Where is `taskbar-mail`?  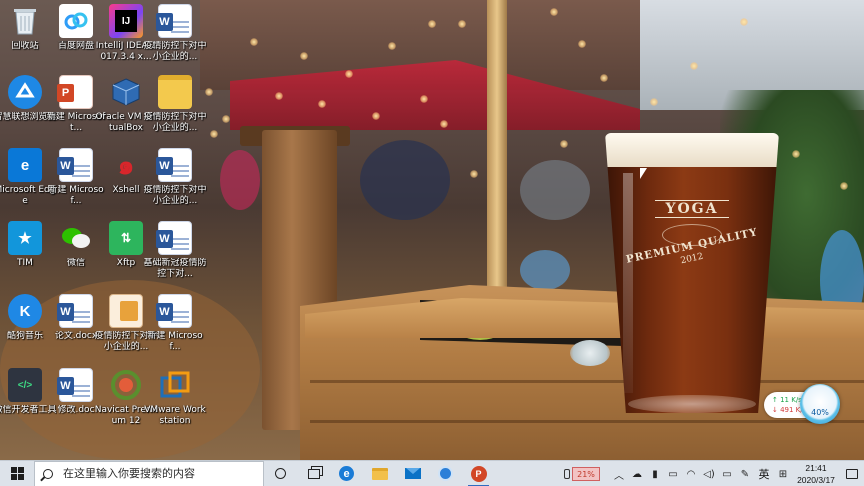
taskbar-mail is located at coordinates (412, 473).